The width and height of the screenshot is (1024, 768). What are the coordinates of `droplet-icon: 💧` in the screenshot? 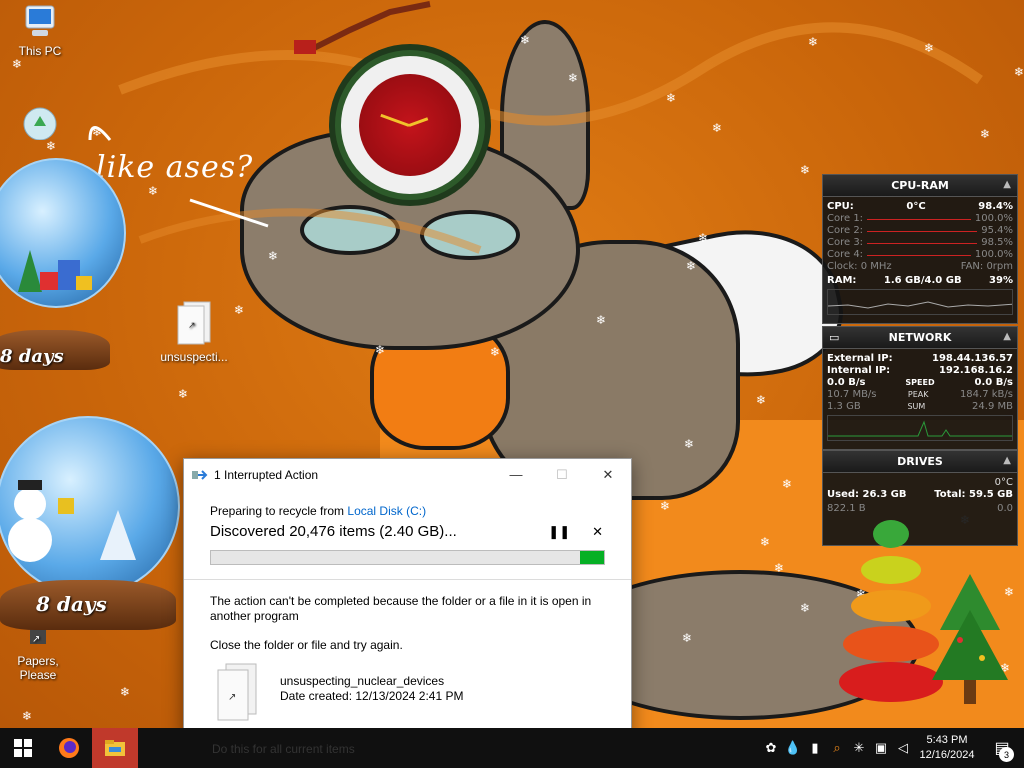 It's located at (793, 748).